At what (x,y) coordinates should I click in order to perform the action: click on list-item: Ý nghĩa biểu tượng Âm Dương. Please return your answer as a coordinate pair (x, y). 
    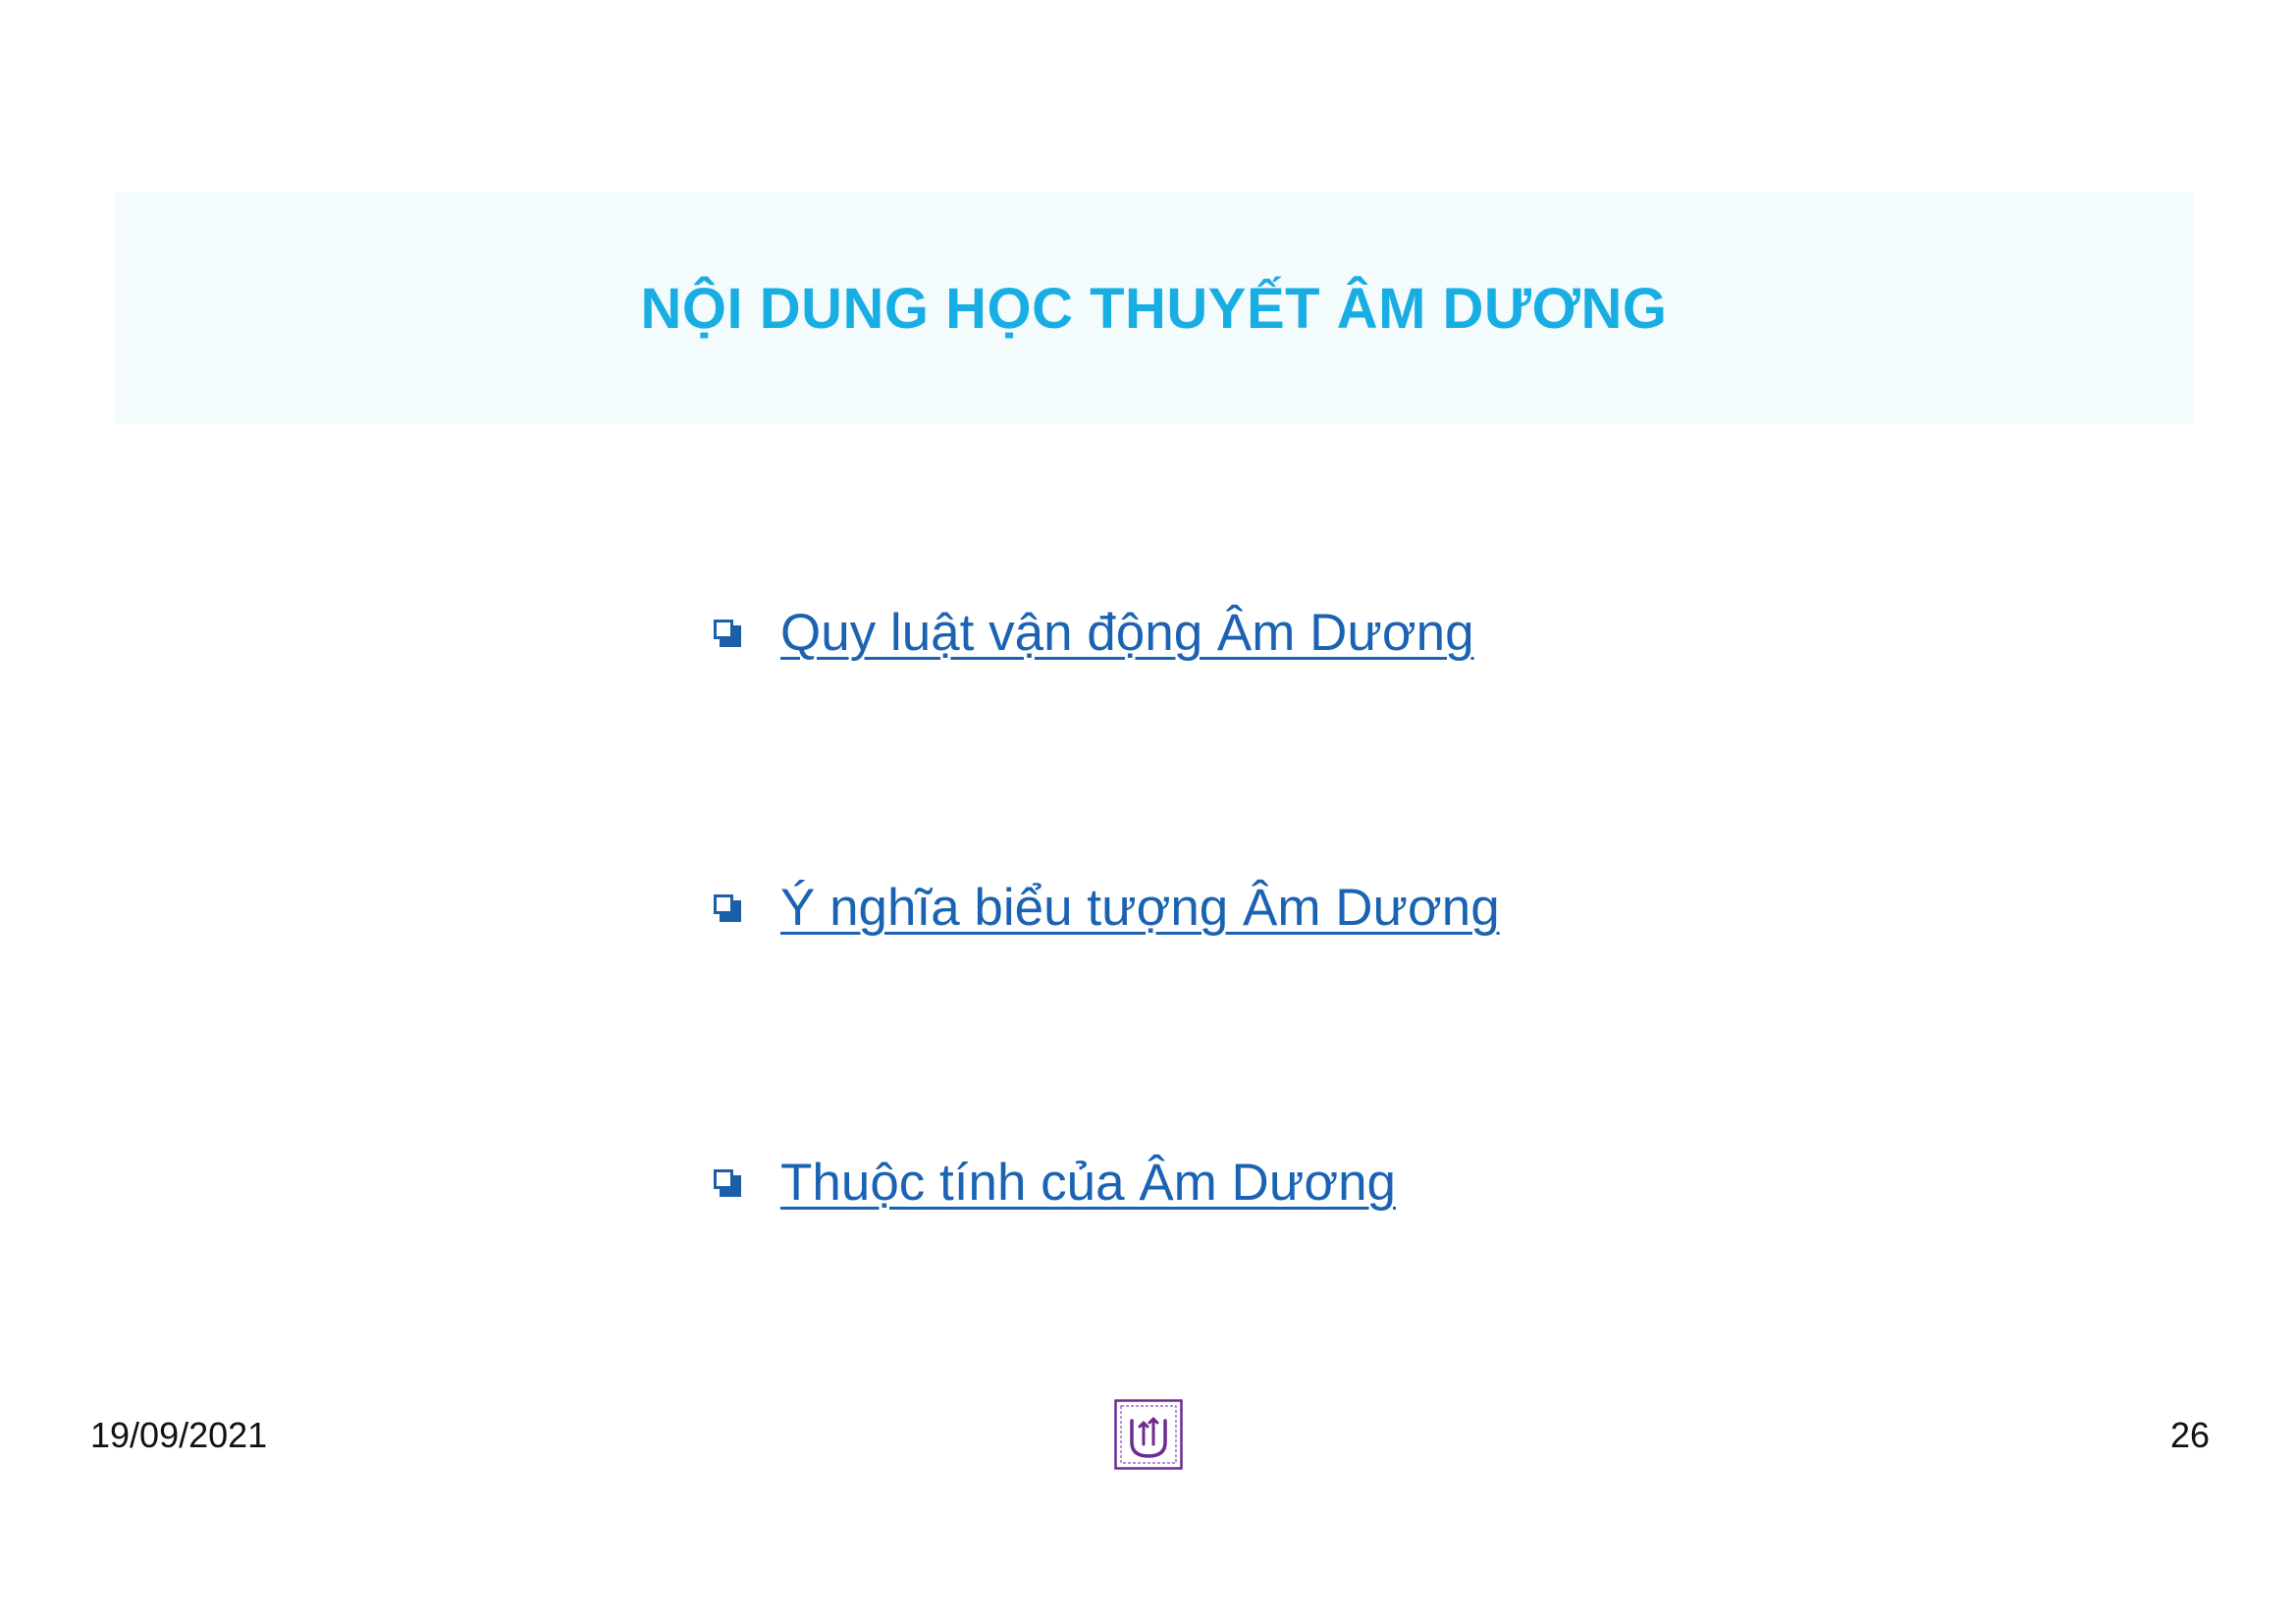
    Looking at the image, I should click on (1107, 908).